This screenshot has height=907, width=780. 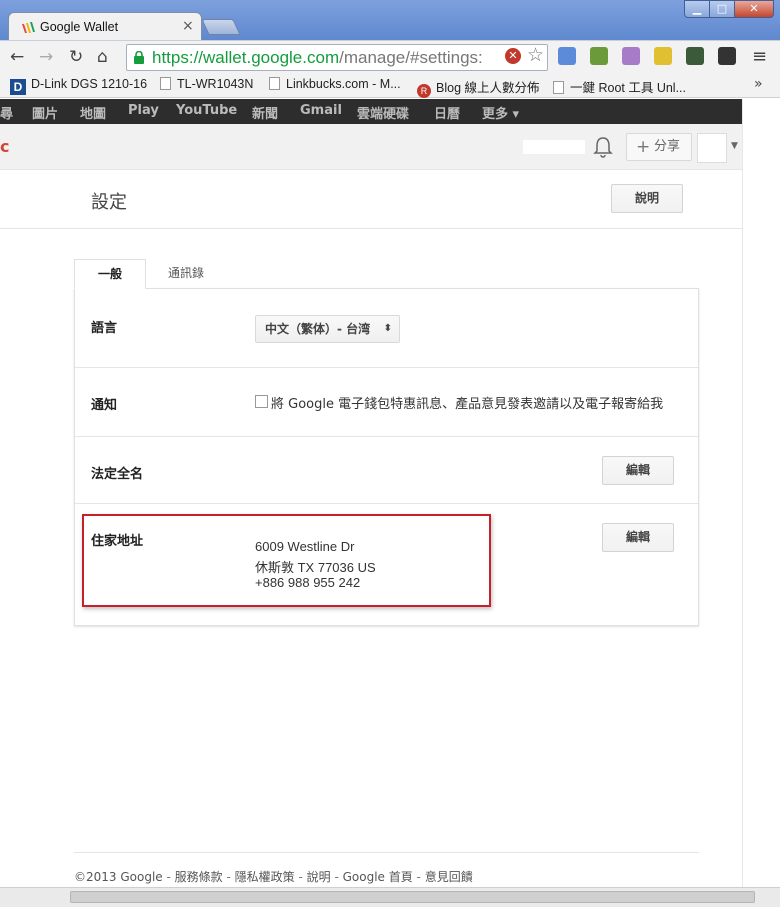 What do you see at coordinates (6, 112) in the screenshot?
I see `gbar-item-search: 尋` at bounding box center [6, 112].